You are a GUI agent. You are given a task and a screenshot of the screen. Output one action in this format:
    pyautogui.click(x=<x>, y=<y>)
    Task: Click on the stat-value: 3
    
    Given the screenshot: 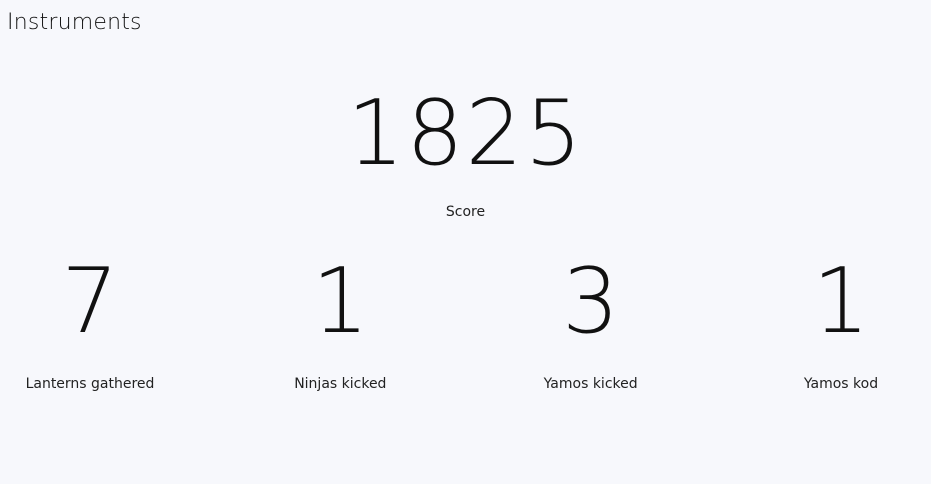 What is the action you would take?
    pyautogui.click(x=591, y=301)
    